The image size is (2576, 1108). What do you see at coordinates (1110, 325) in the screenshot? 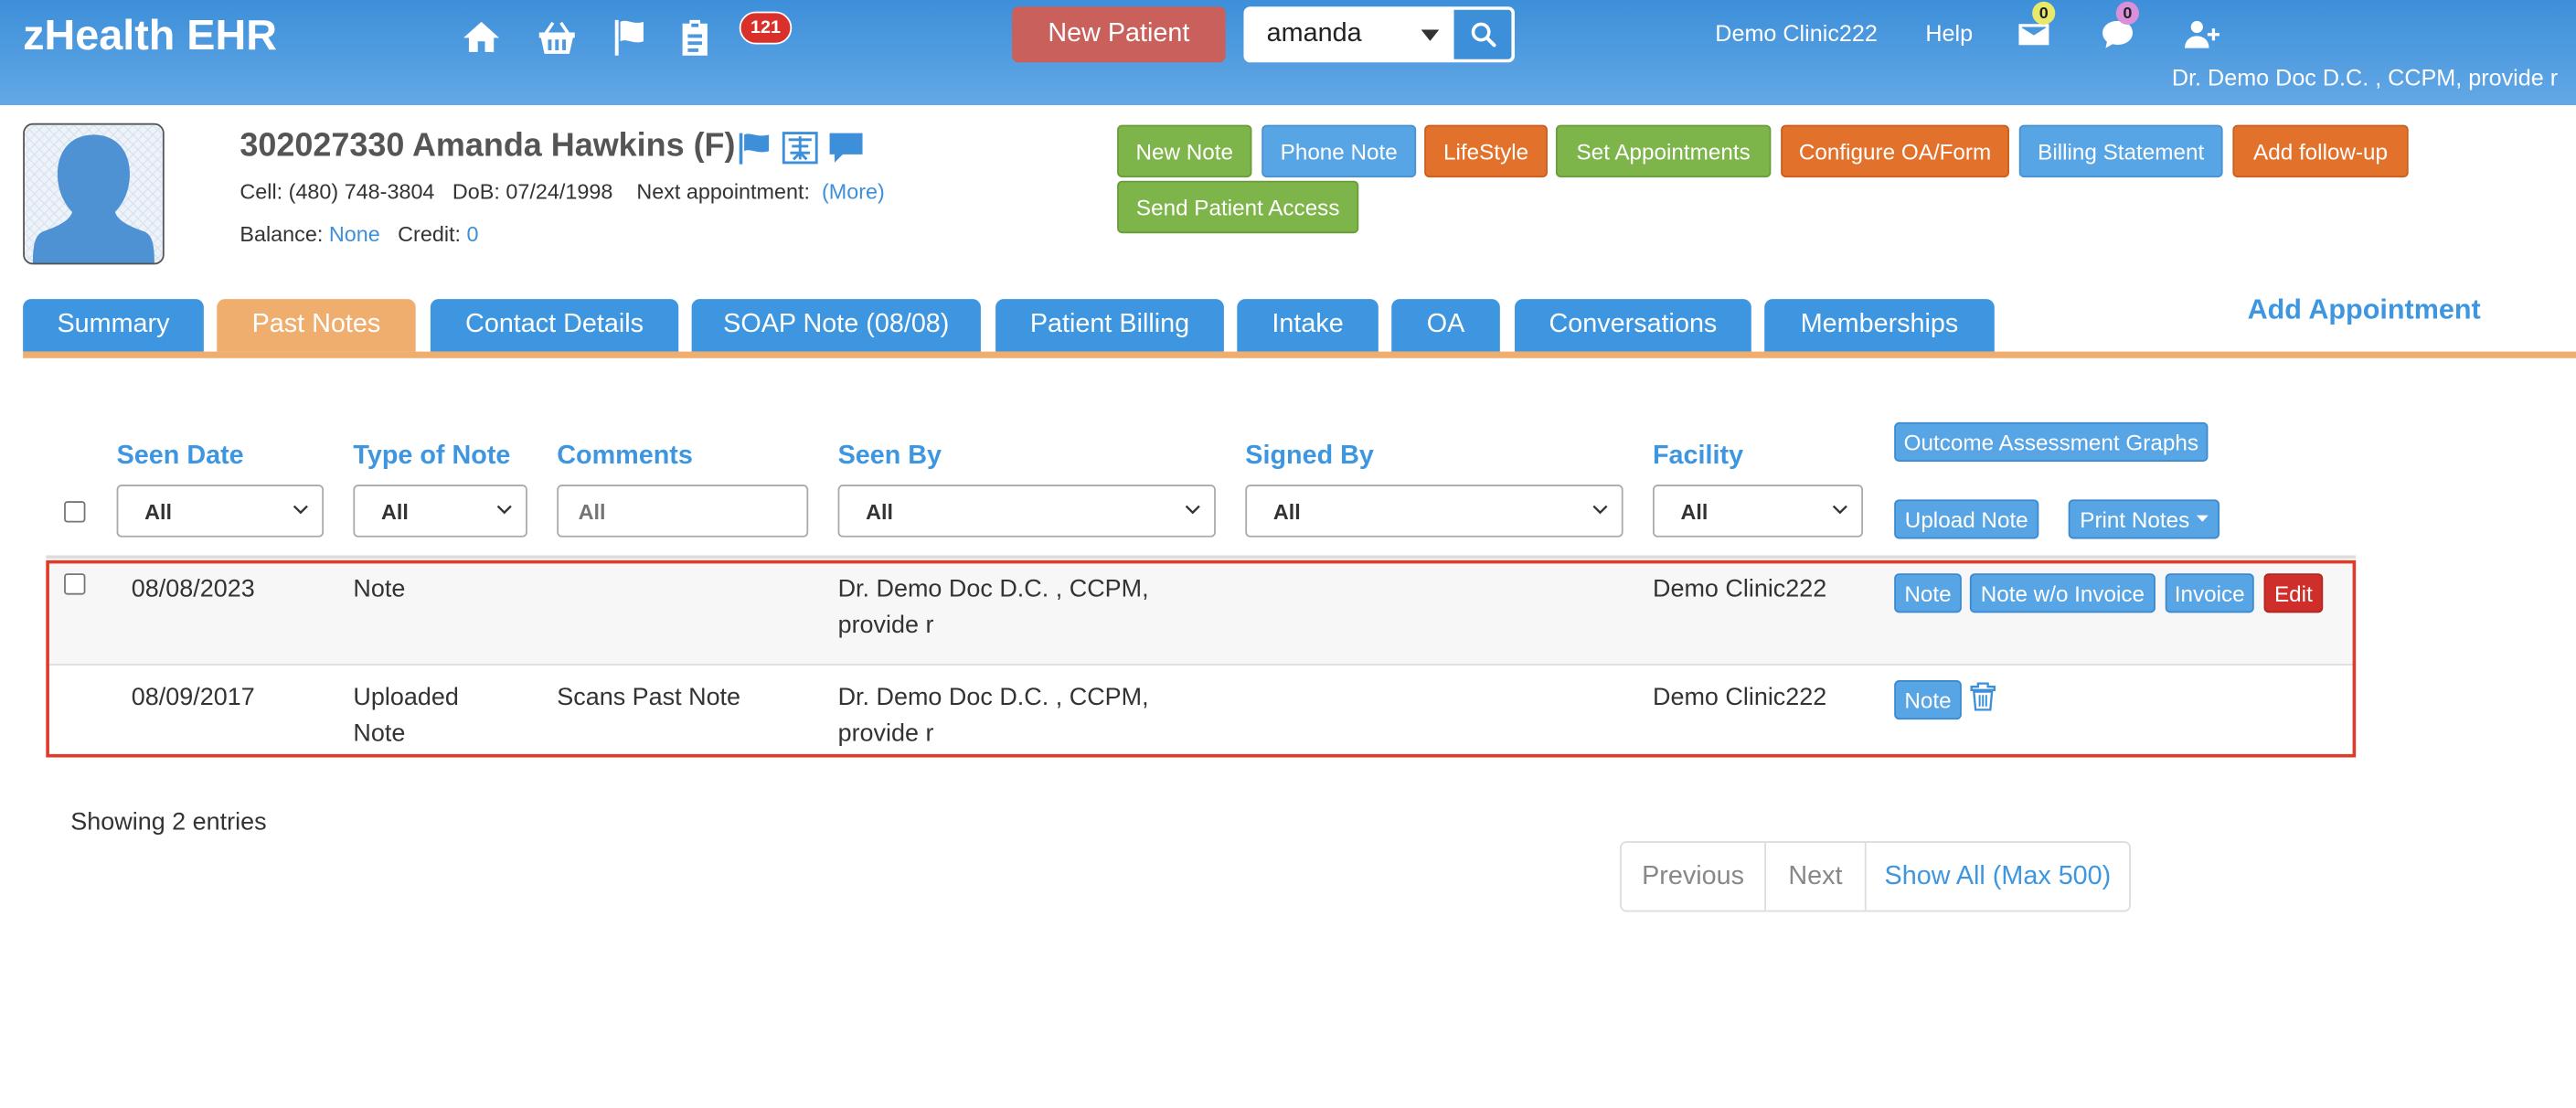
I see `tab-patient-billing: Patient Billing` at bounding box center [1110, 325].